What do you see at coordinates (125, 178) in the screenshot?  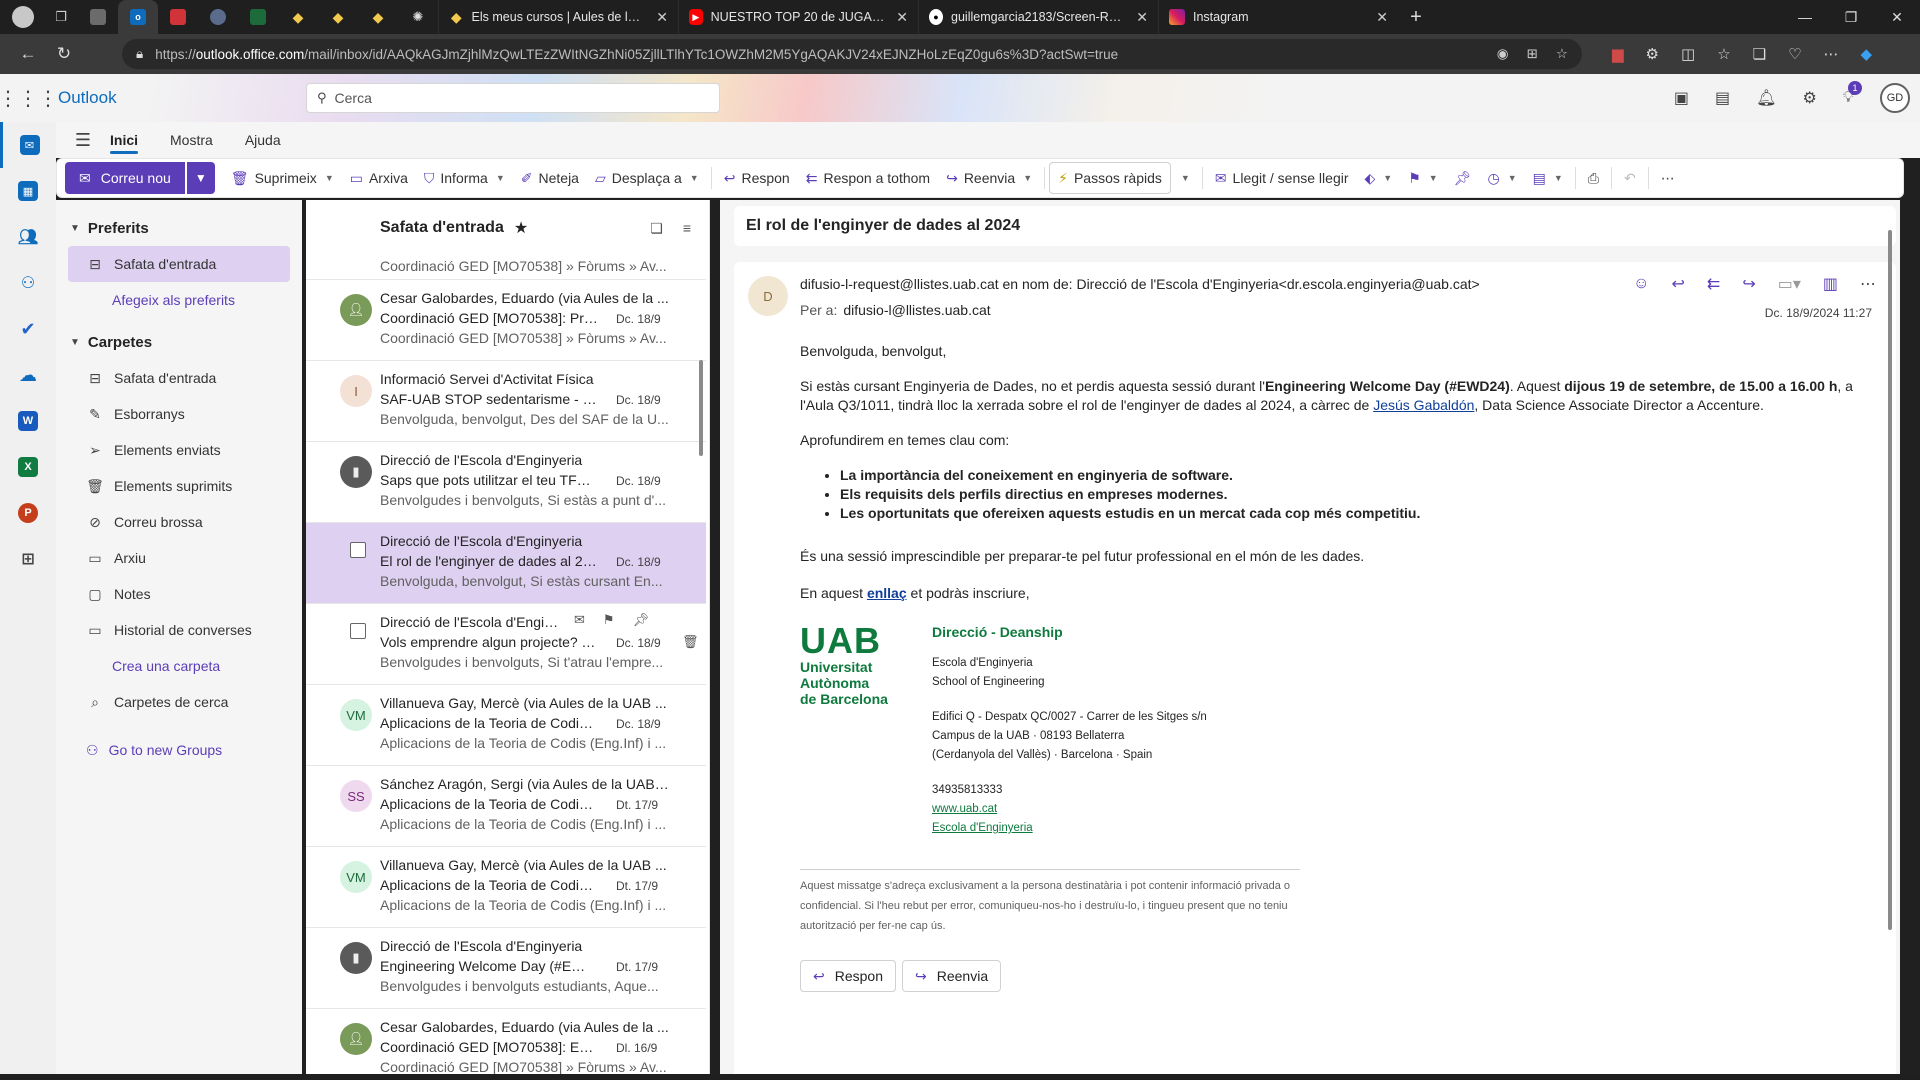 I see `new-mail-button: ✉ Correu nou` at bounding box center [125, 178].